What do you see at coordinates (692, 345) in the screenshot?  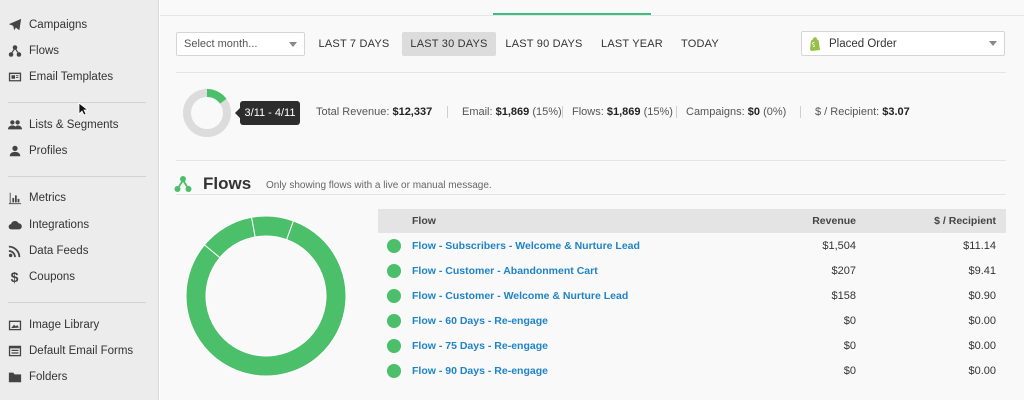 I see `table-row: Flow - 75 Days - Re-engage $0 $0.00` at bounding box center [692, 345].